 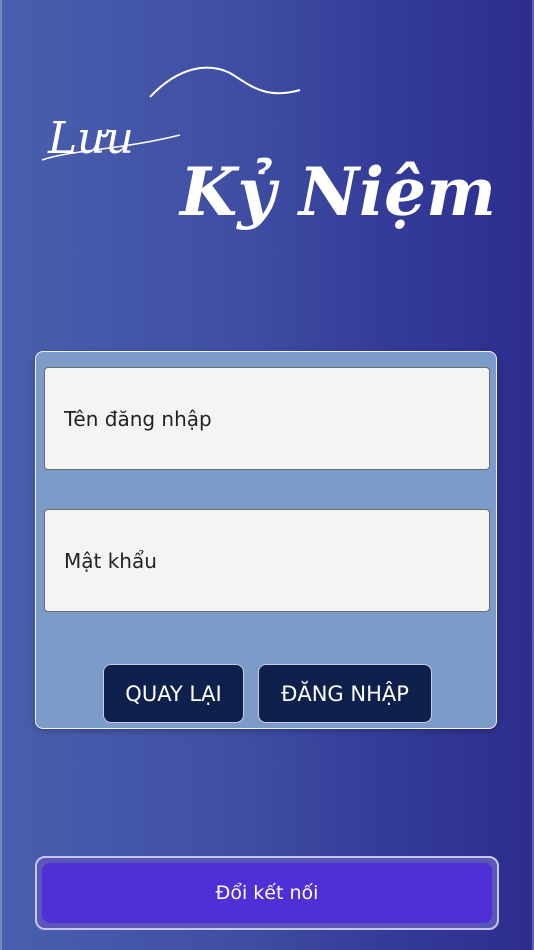 I want to click on logo-graphic: Lưu Kỷ Niệm, so click(x=268, y=148).